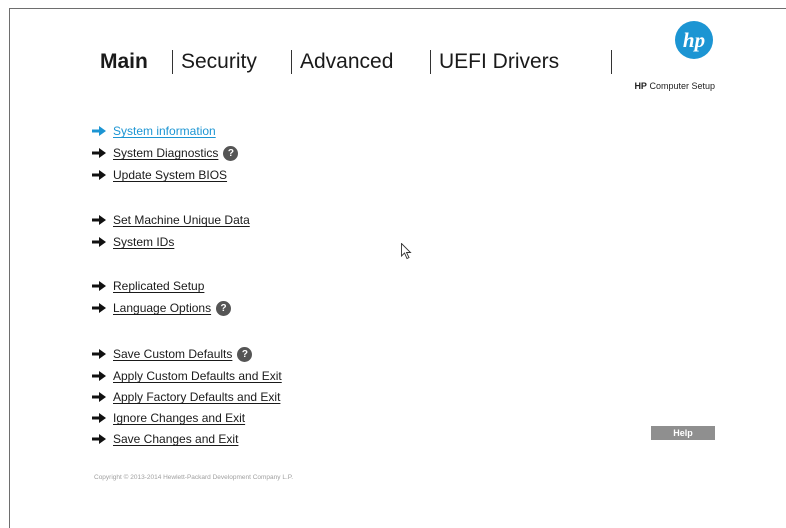  I want to click on help-button: Help, so click(683, 433).